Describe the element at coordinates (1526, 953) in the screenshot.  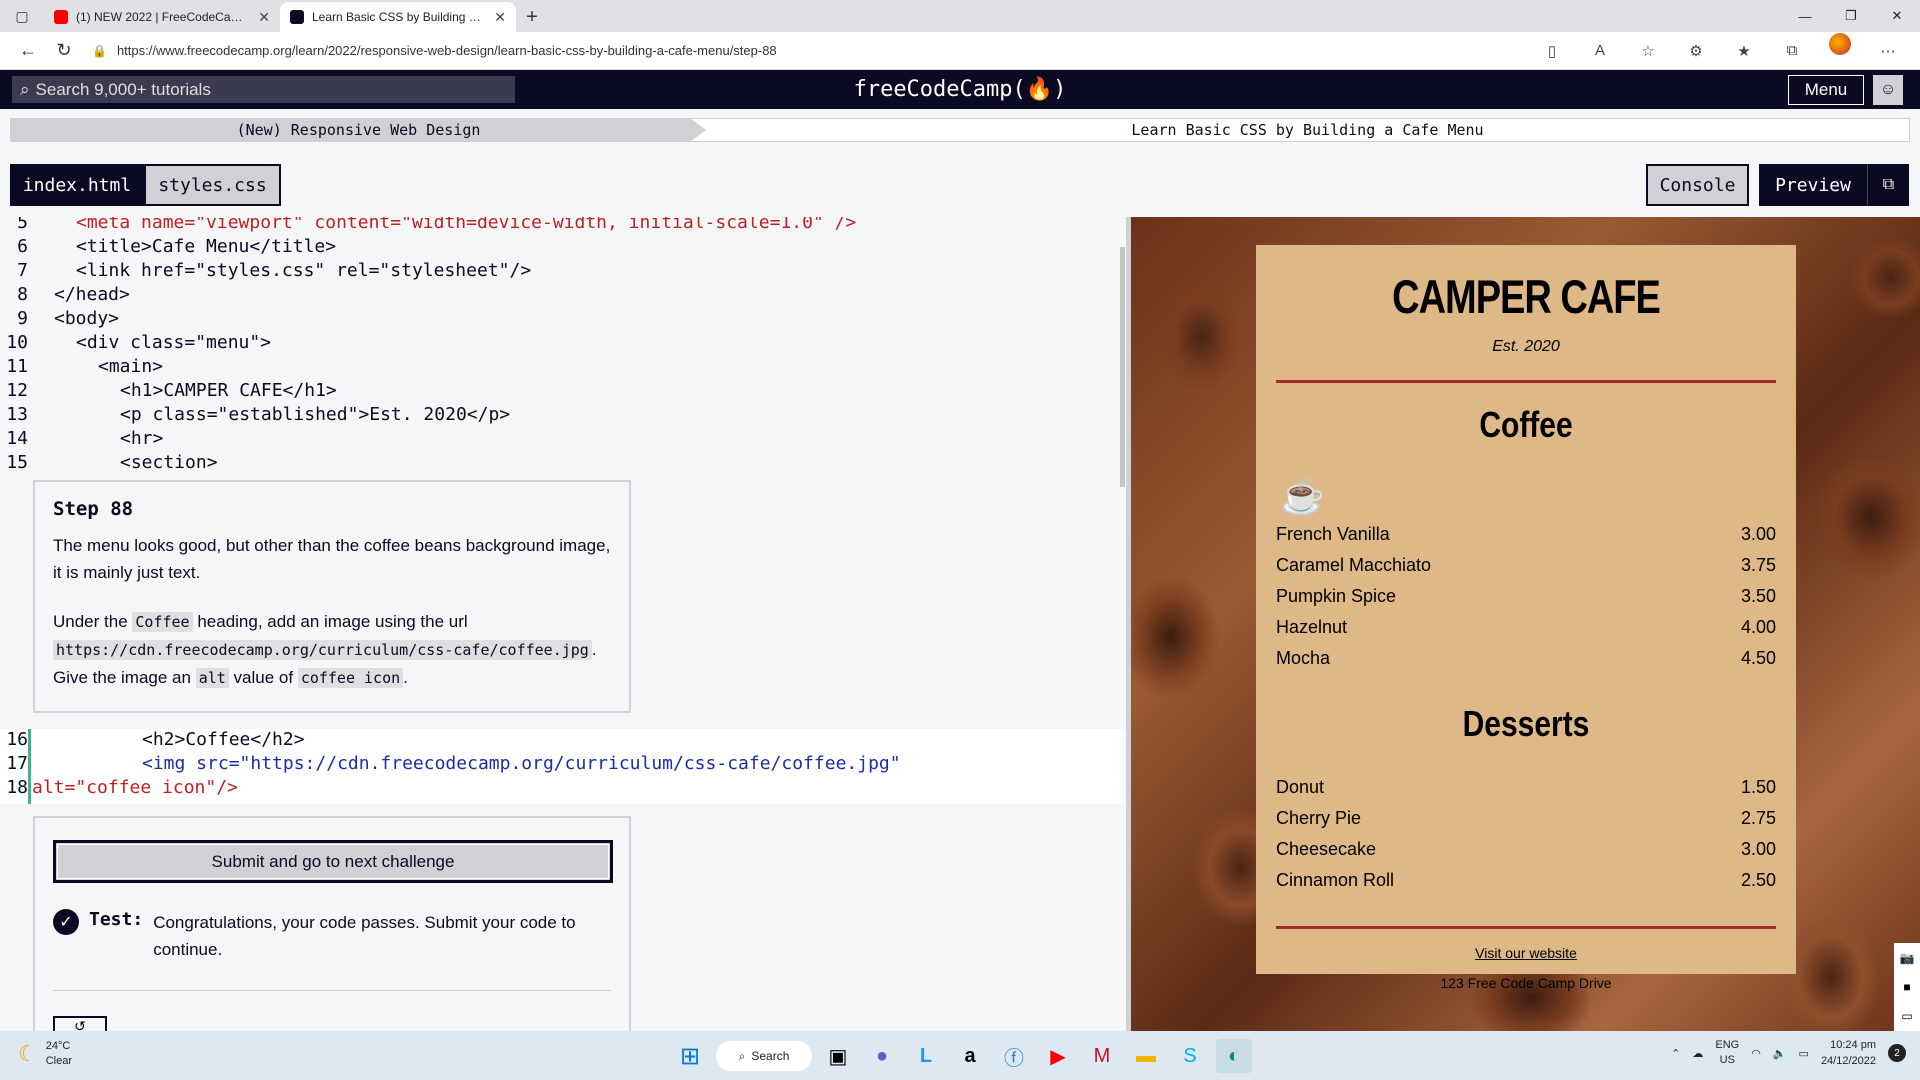
I see `website-link: Visit our website` at that location.